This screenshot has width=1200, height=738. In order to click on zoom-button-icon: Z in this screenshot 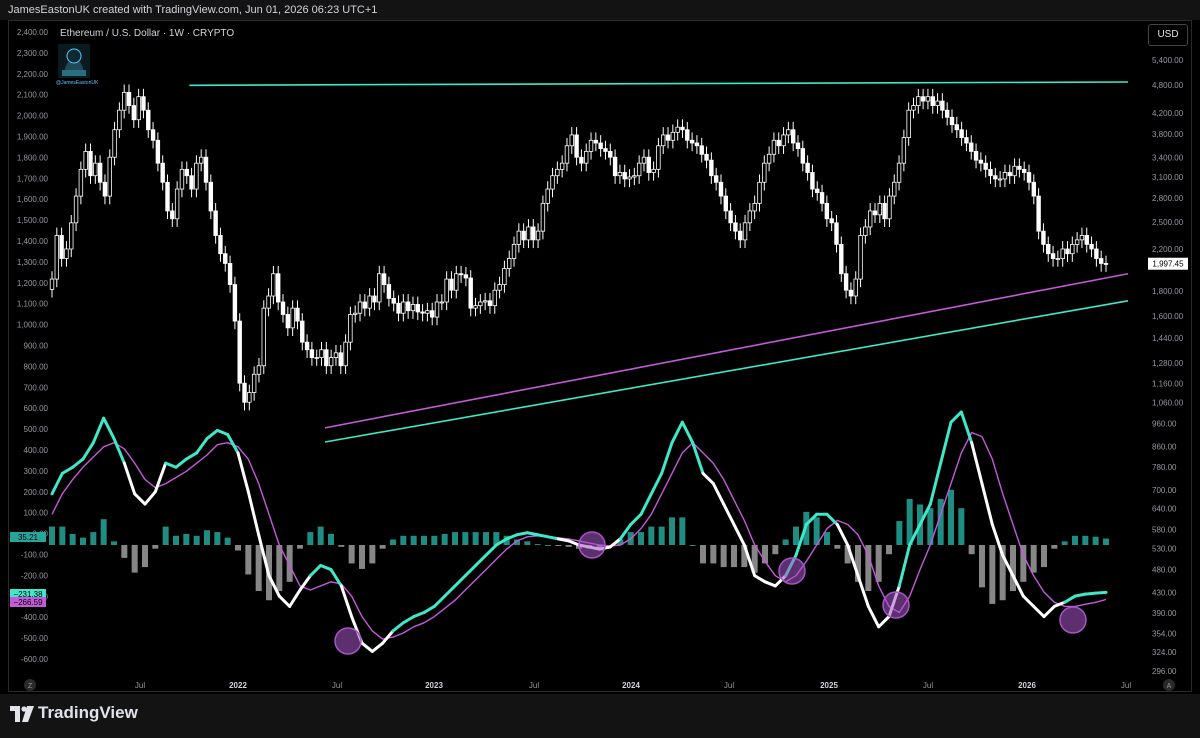, I will do `click(30, 686)`.